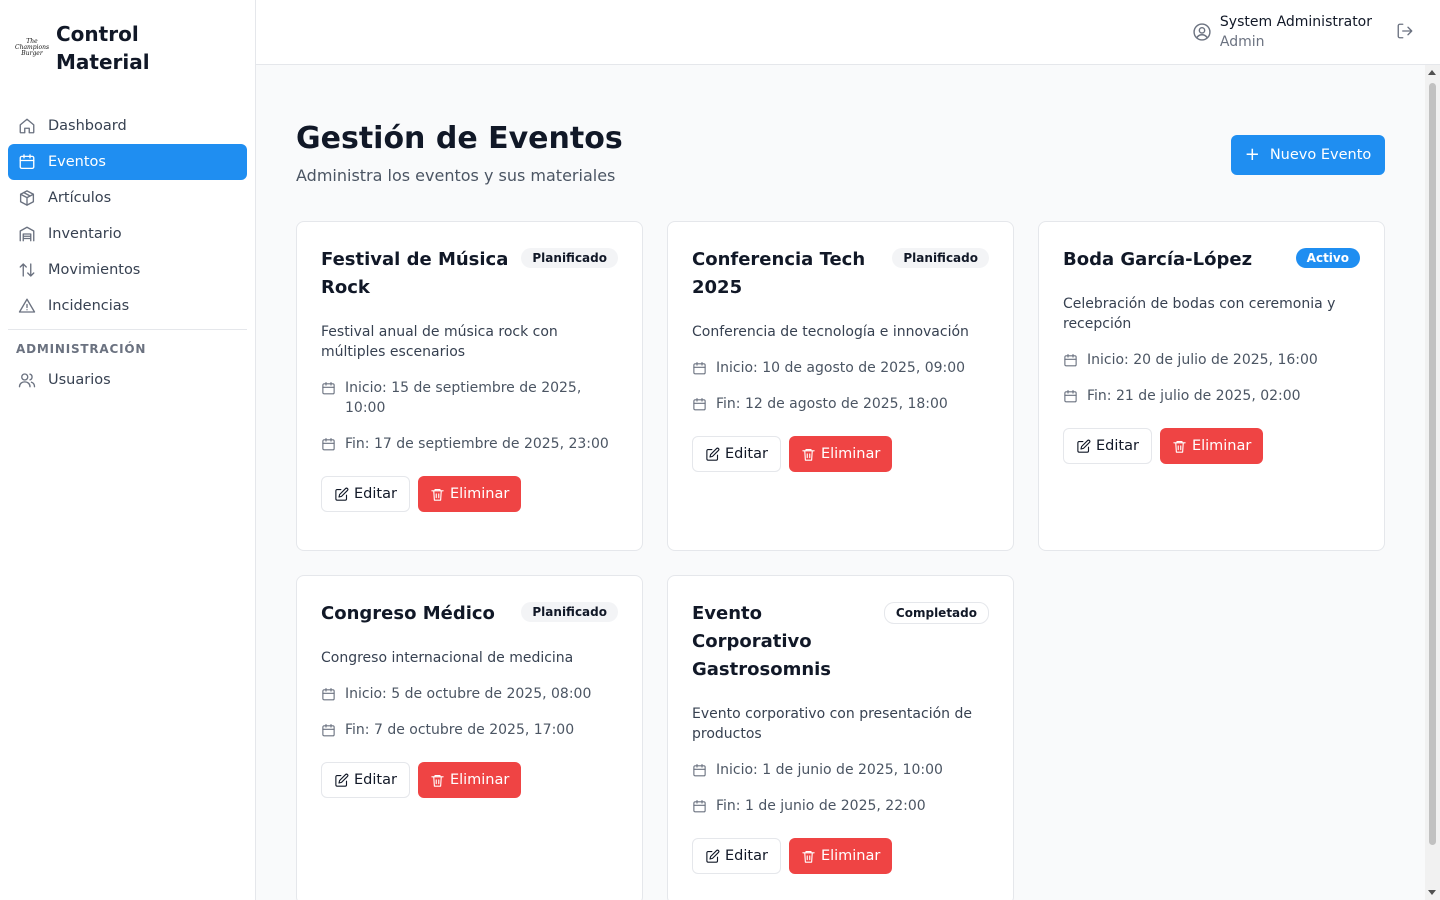 Image resolution: width=1440 pixels, height=900 pixels. What do you see at coordinates (415, 273) in the screenshot?
I see `event-title: Festival de Música Rock` at bounding box center [415, 273].